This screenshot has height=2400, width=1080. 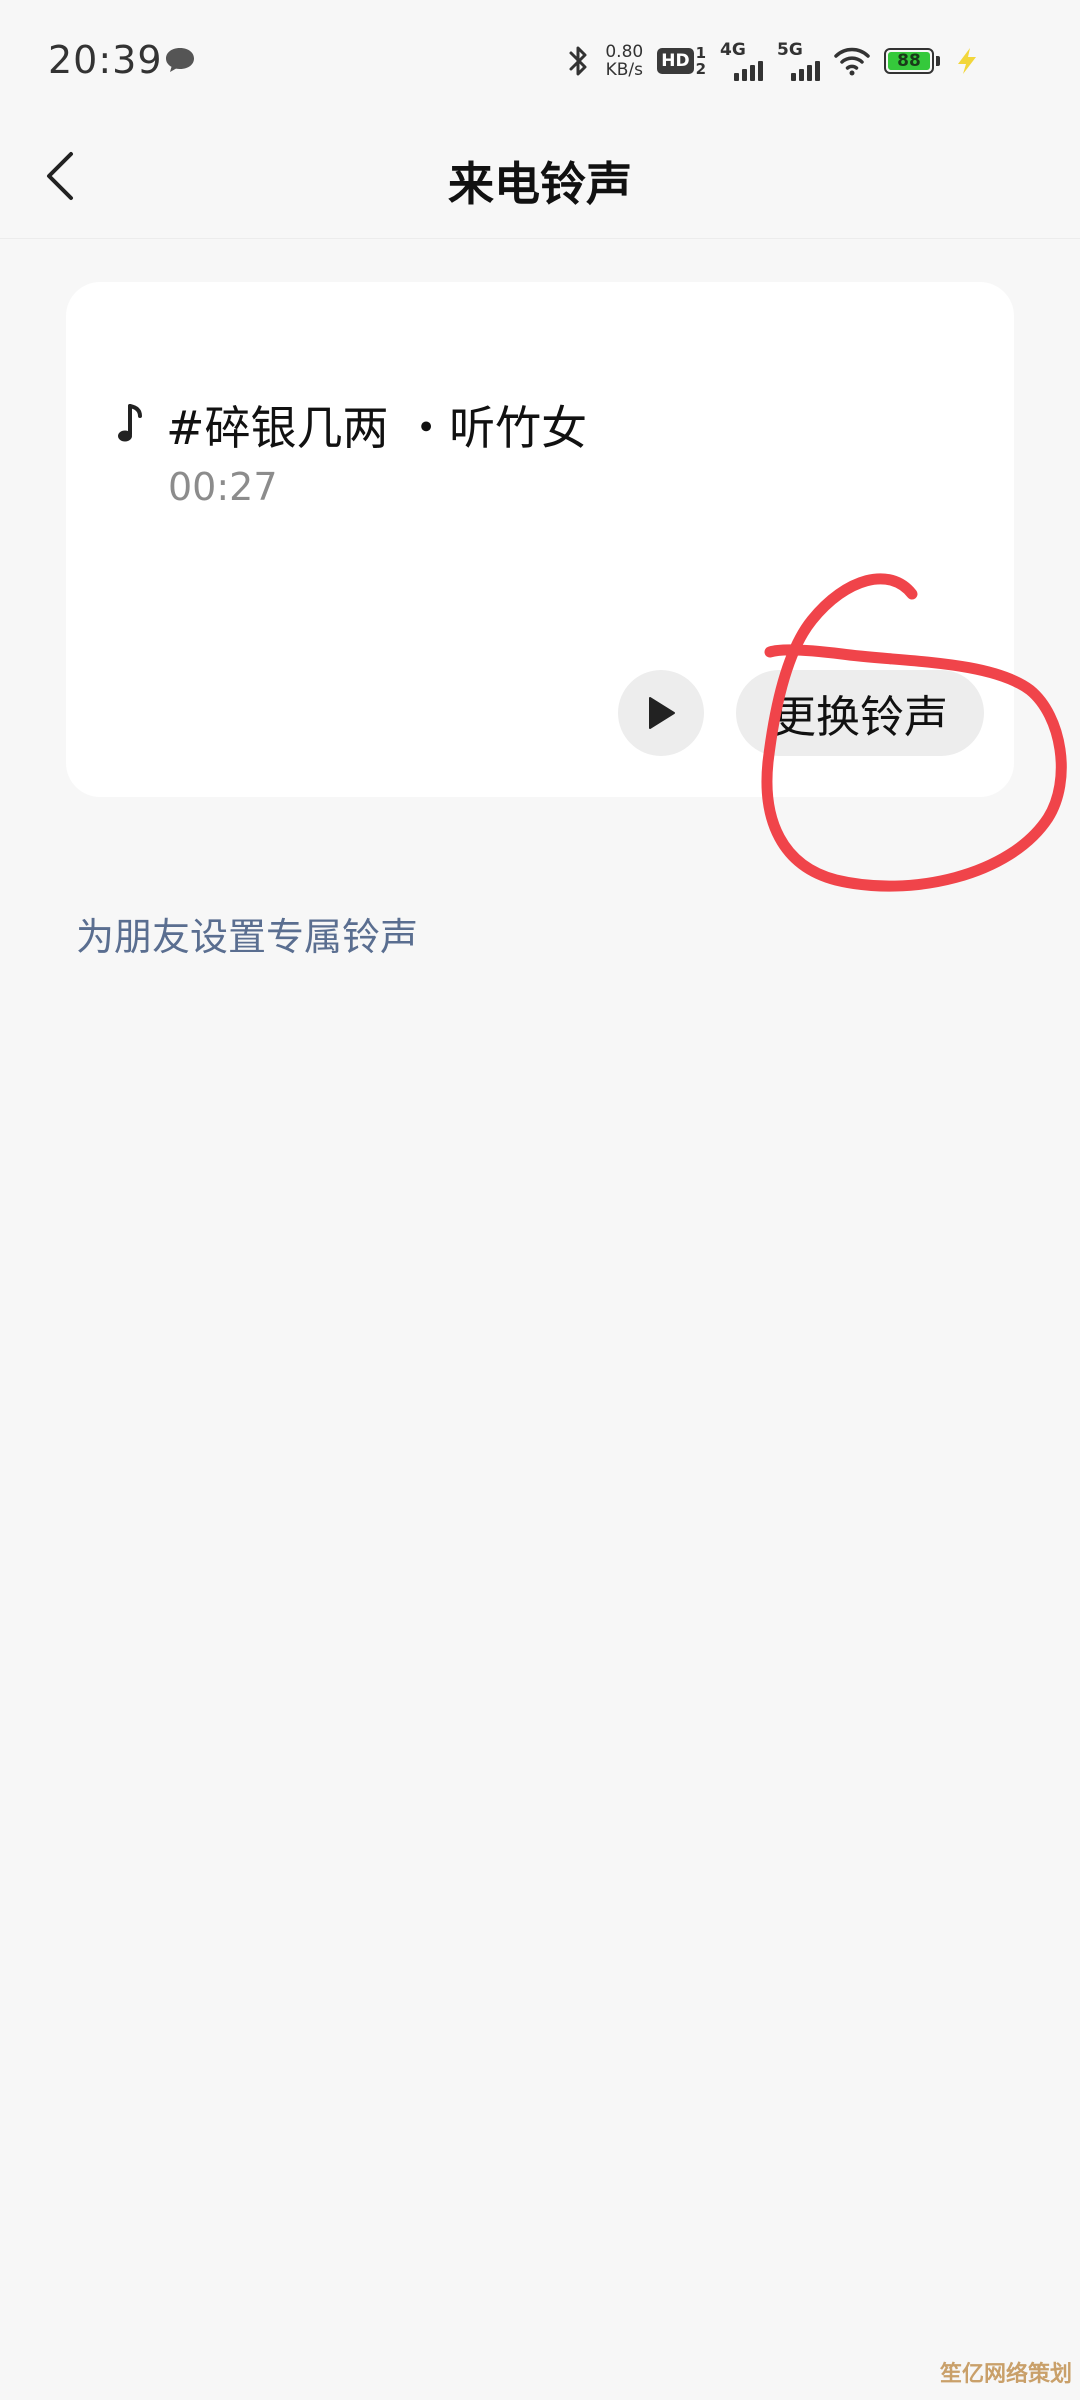 What do you see at coordinates (540, 184) in the screenshot?
I see `page-title: 来电铃声` at bounding box center [540, 184].